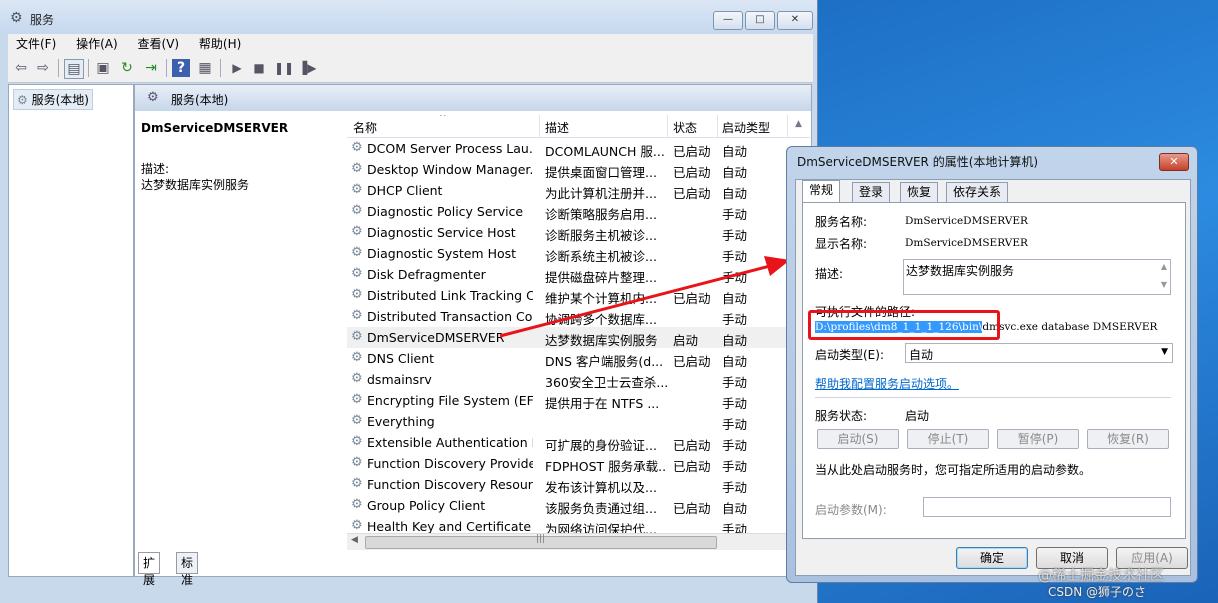 The height and width of the screenshot is (603, 1218). I want to click on description-field: 达梦数据库实例服务 ▲ ▼, so click(1037, 277).